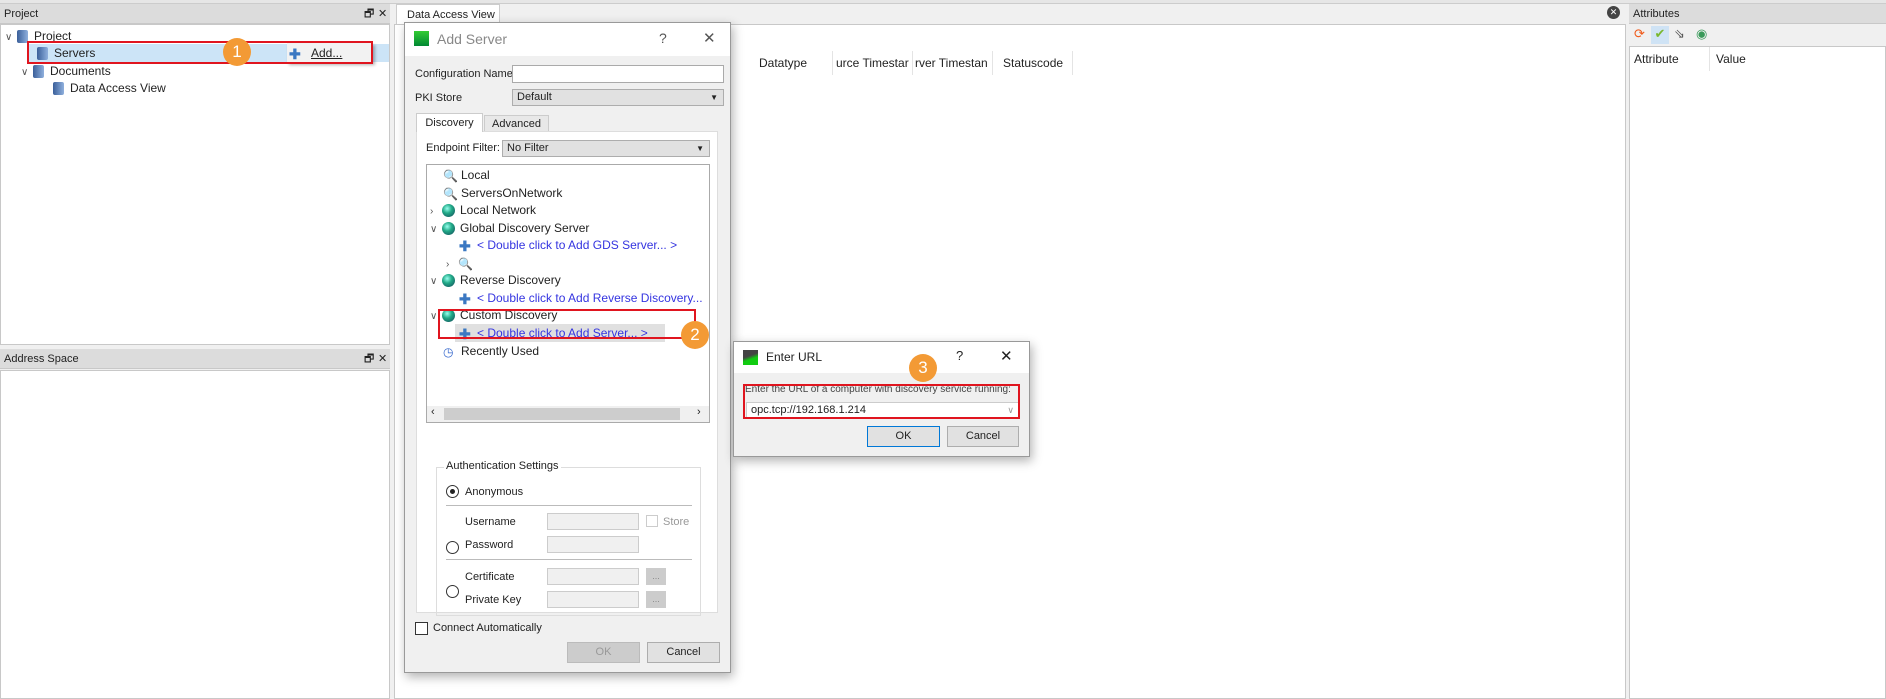  What do you see at coordinates (568, 245) in the screenshot?
I see `tree-item-add-gds: ✚ < Double click to Add GDS Server... >` at bounding box center [568, 245].